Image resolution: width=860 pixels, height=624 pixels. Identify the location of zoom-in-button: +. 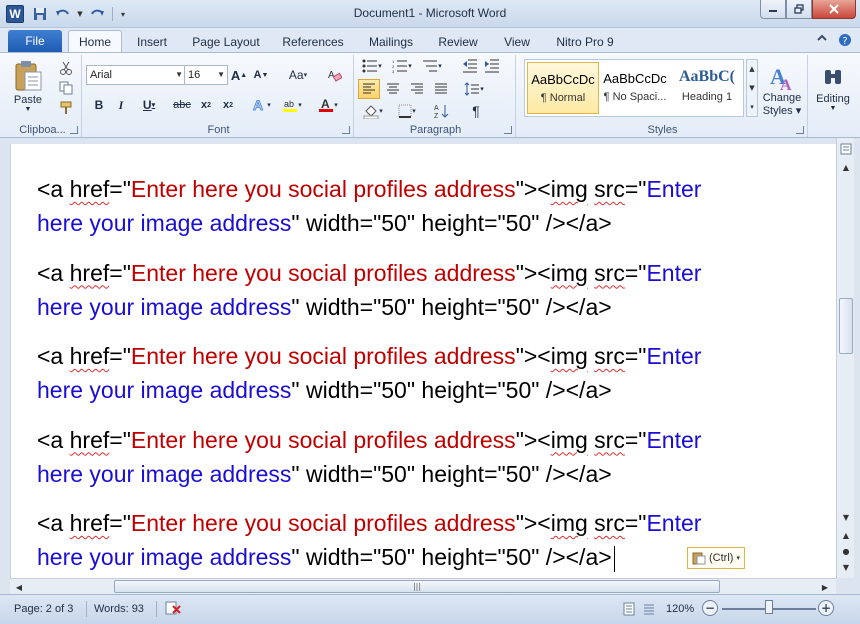
(826, 608).